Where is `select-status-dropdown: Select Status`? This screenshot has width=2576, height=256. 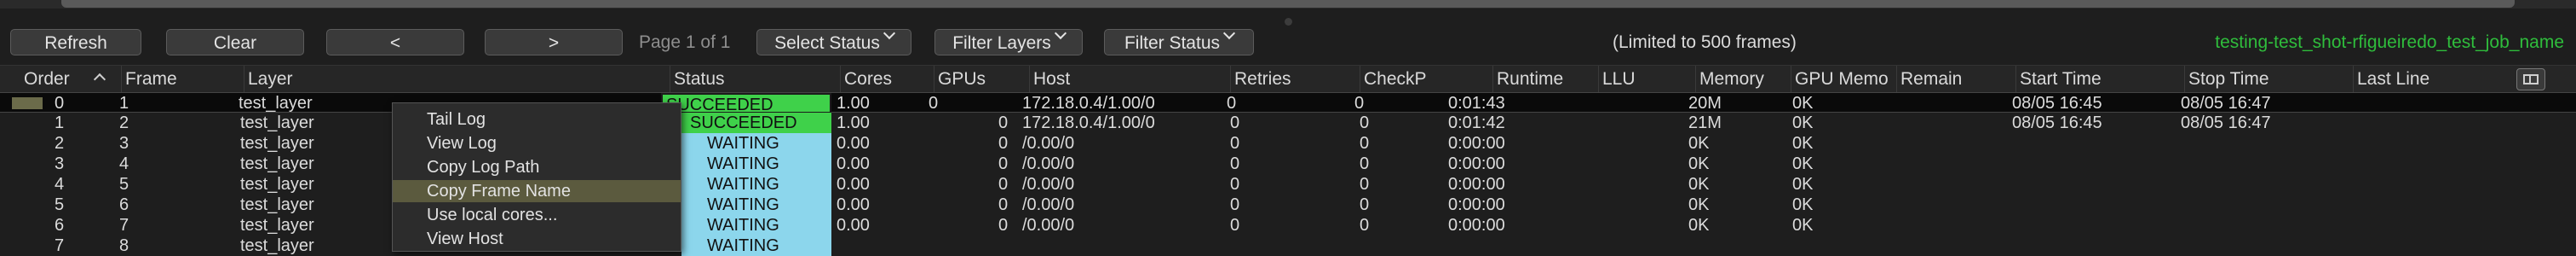
select-status-dropdown: Select Status is located at coordinates (834, 40).